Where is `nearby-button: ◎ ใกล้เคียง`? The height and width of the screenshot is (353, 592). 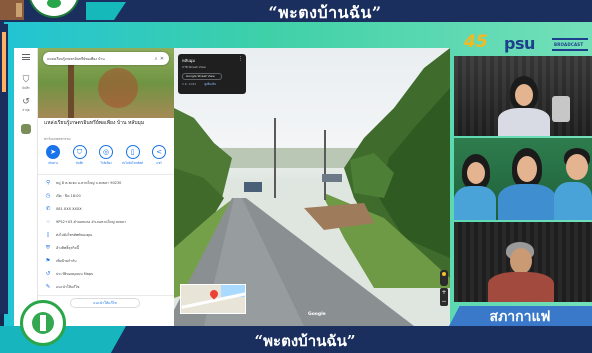
nearby-button: ◎ ใกล้เคียง is located at coordinates (106, 158).